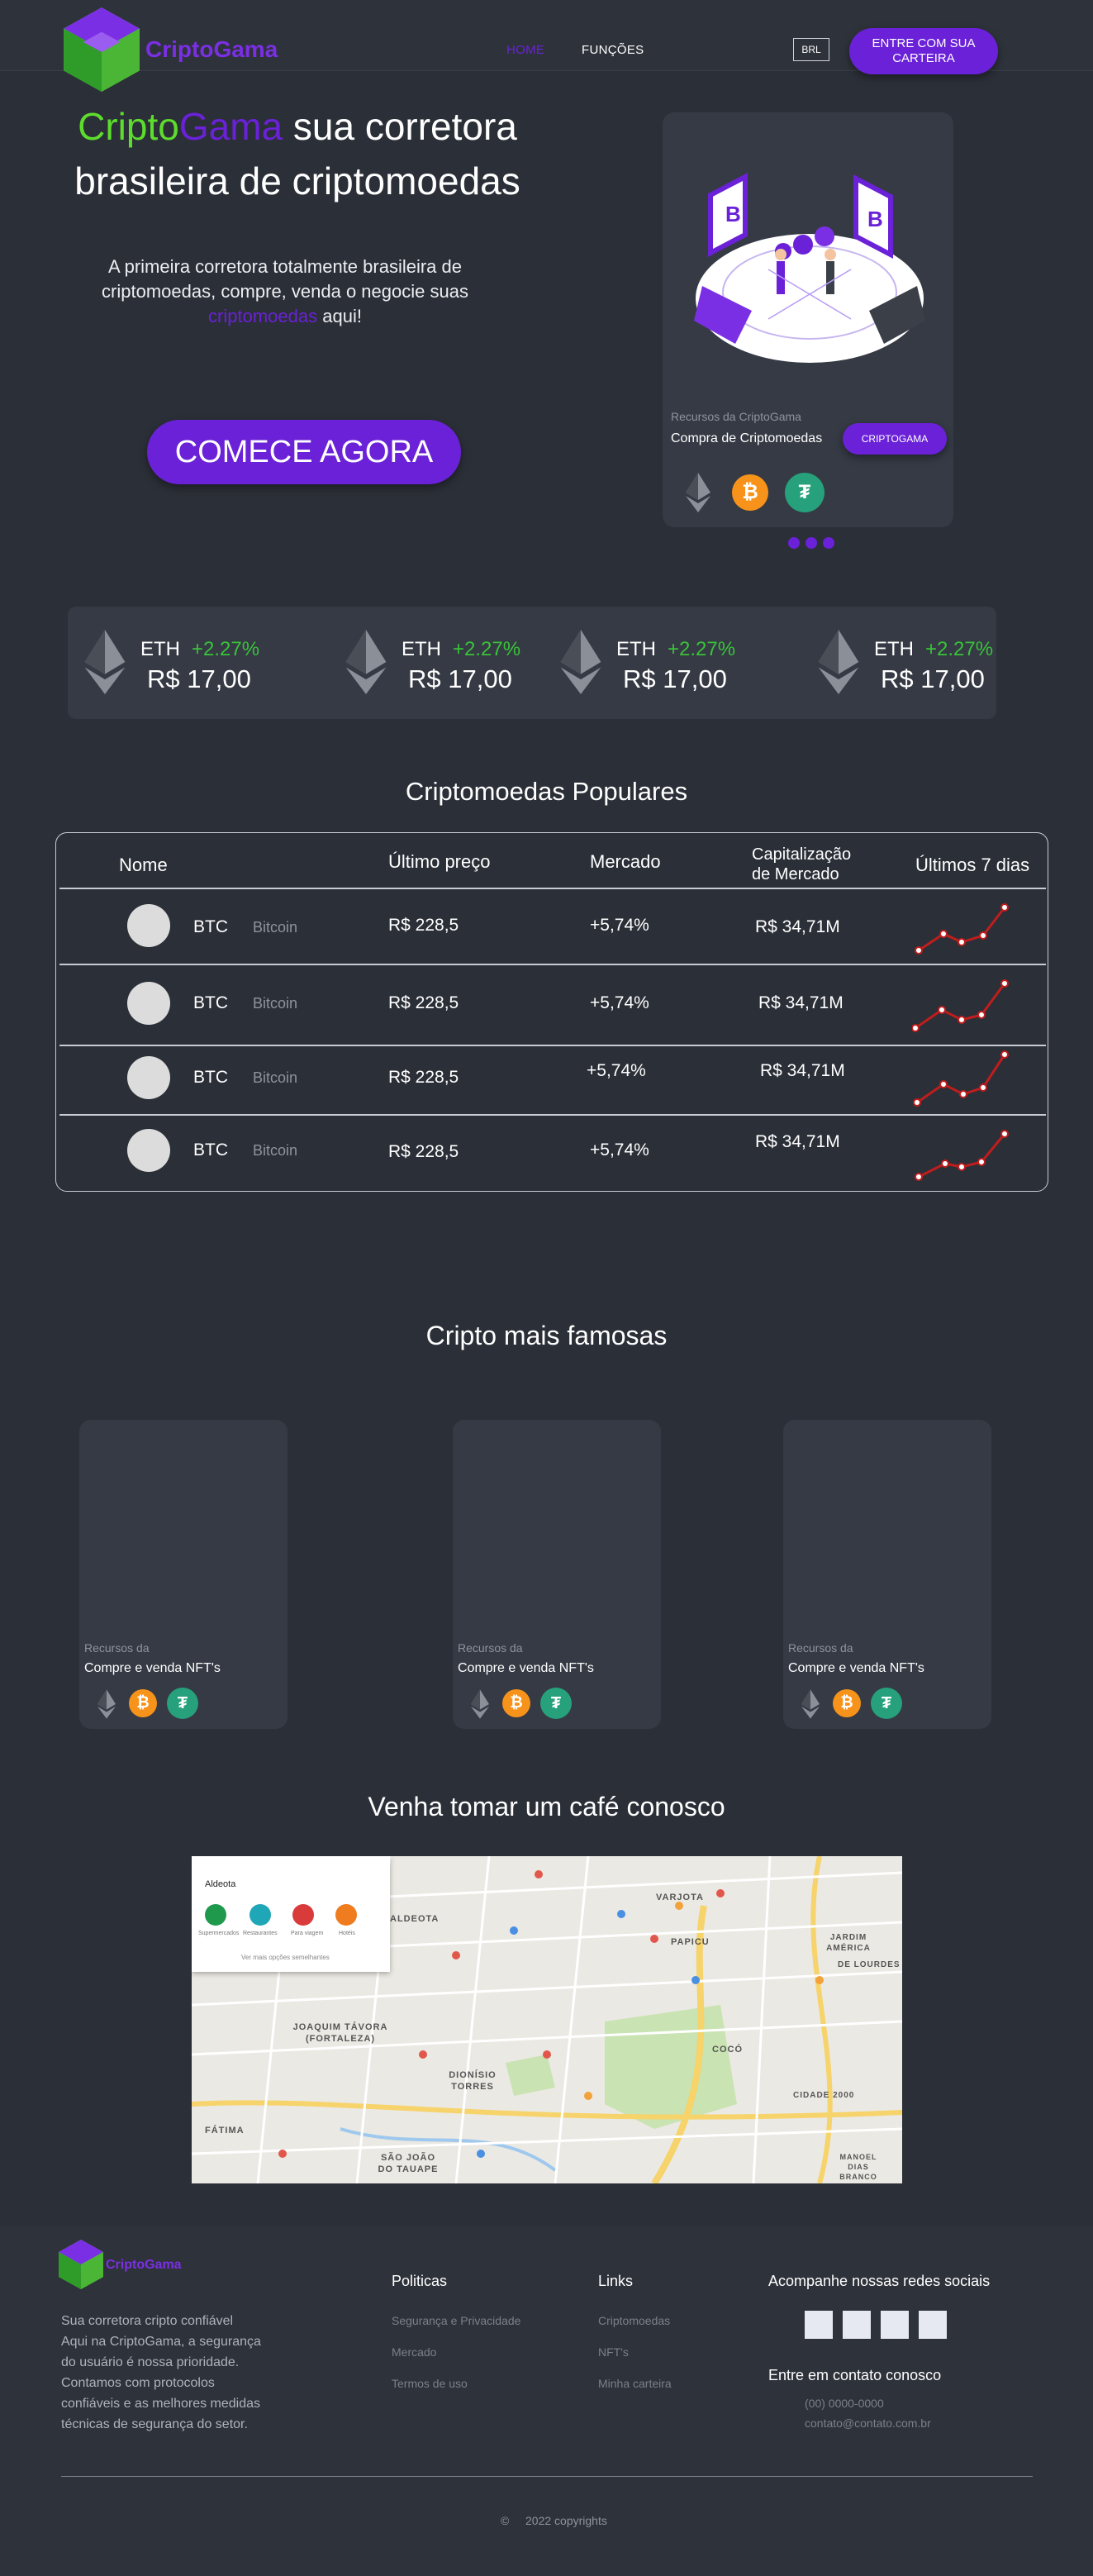 The image size is (1093, 2576). What do you see at coordinates (340, 316) in the screenshot?
I see `hero-subtitle-end: aqui!` at bounding box center [340, 316].